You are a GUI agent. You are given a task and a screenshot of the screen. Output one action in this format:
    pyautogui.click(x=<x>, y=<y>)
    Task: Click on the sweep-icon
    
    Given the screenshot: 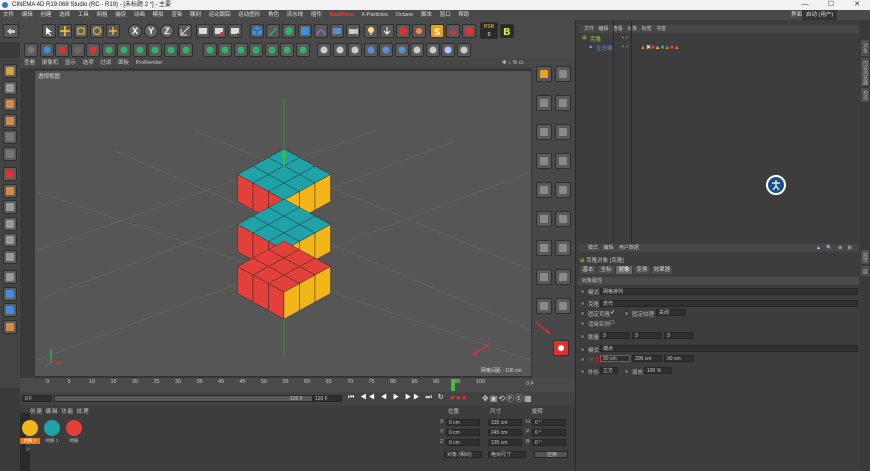 What is the action you would take?
    pyautogui.click(x=401, y=50)
    